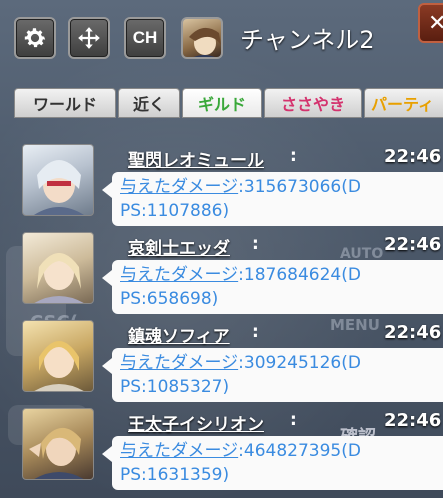  Describe the element at coordinates (272, 199) in the screenshot. I see `message-bubble: 与えたダメージ:315673066(D PS:1107886)` at that location.